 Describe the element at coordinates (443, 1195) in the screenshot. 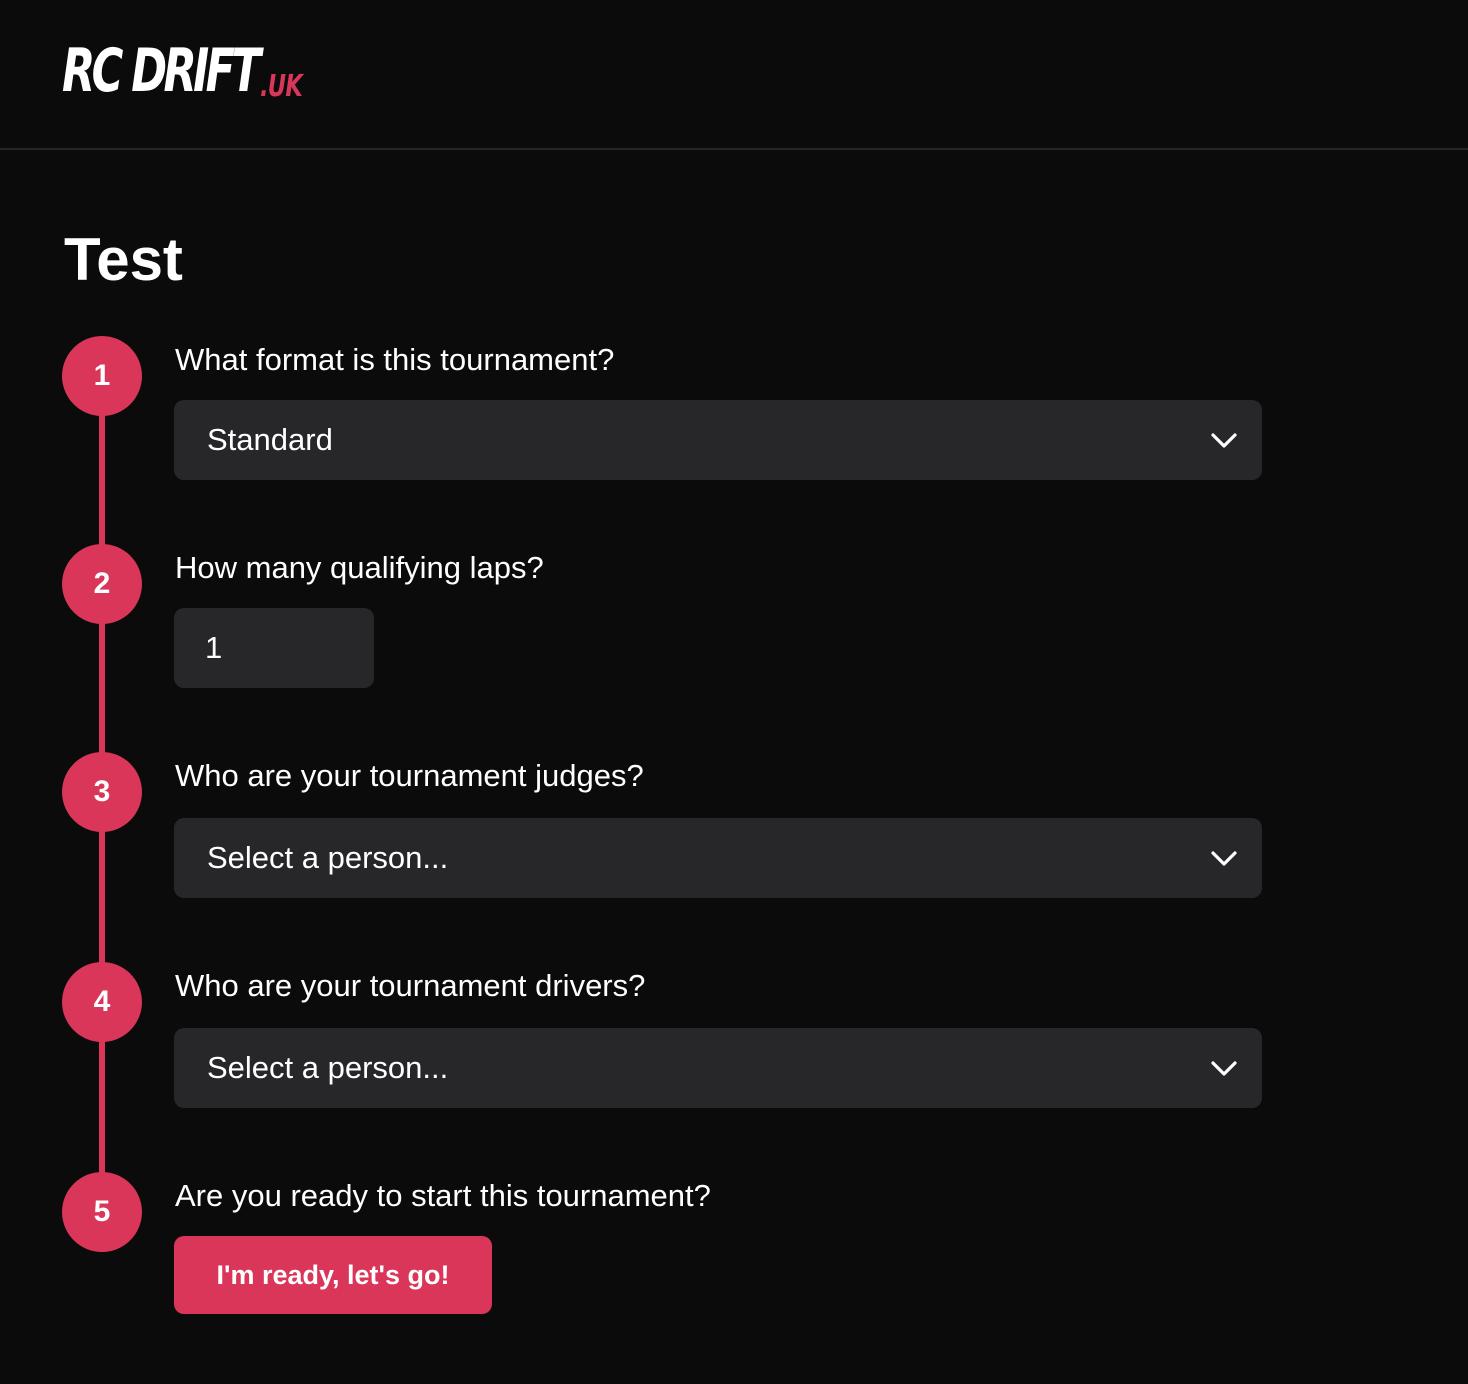

I see `step-5-question: Are you ready to start this tournament?` at that location.